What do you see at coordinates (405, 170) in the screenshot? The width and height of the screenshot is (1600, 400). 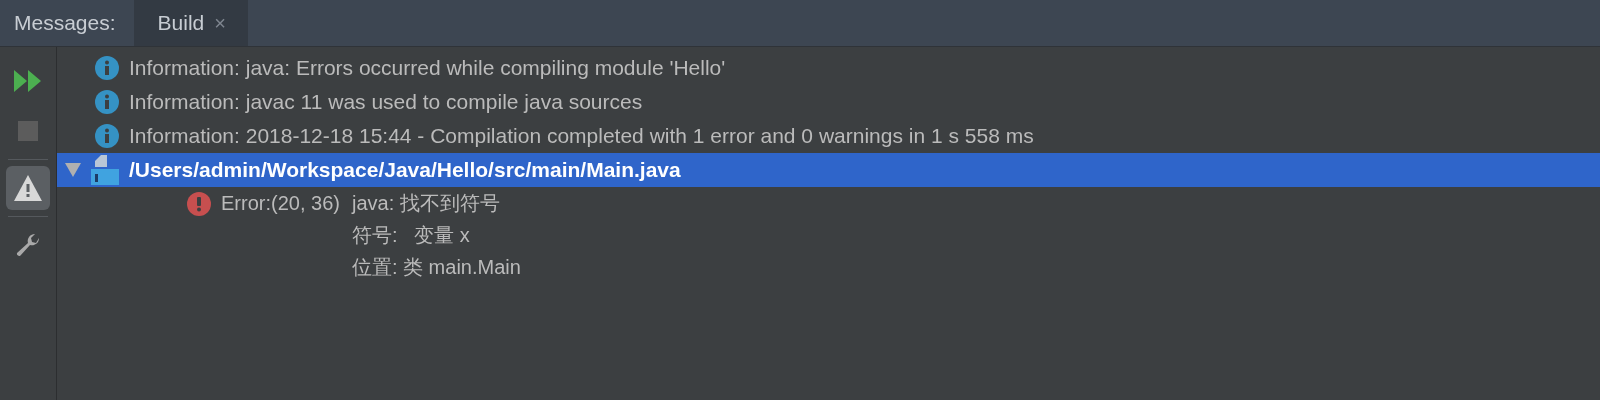 I see `file-path: /Users/admin/Workspace/Java/Hello/src/main/Main.java` at bounding box center [405, 170].